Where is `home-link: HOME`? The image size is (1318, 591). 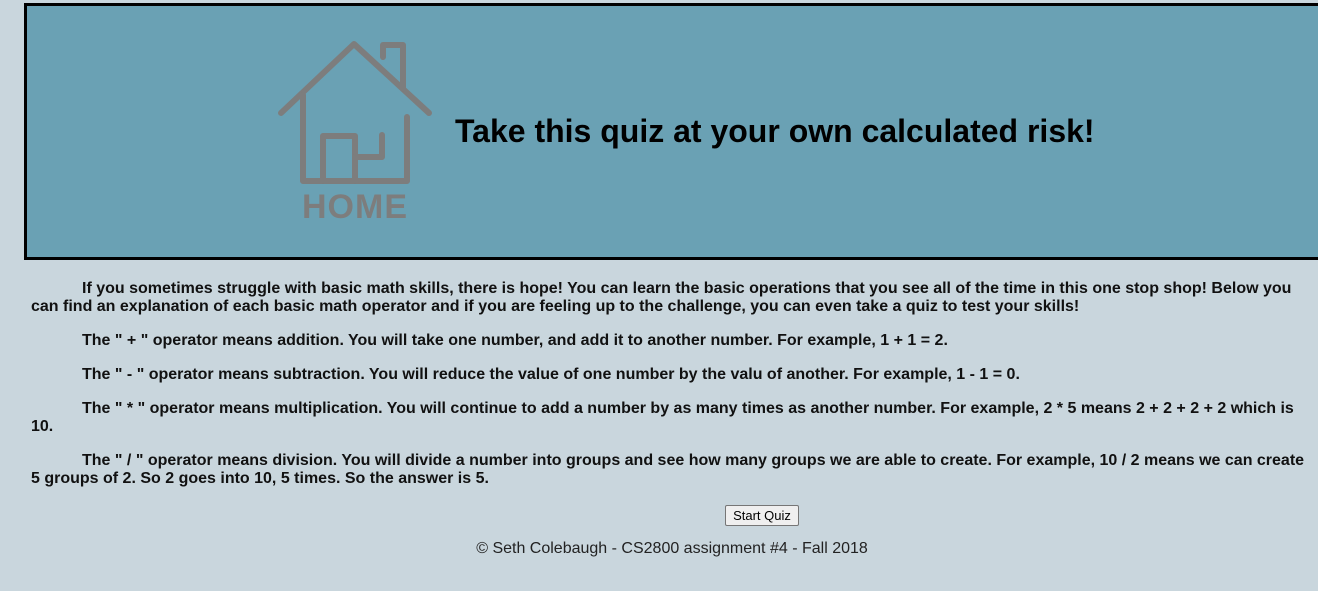
home-link: HOME is located at coordinates (355, 133).